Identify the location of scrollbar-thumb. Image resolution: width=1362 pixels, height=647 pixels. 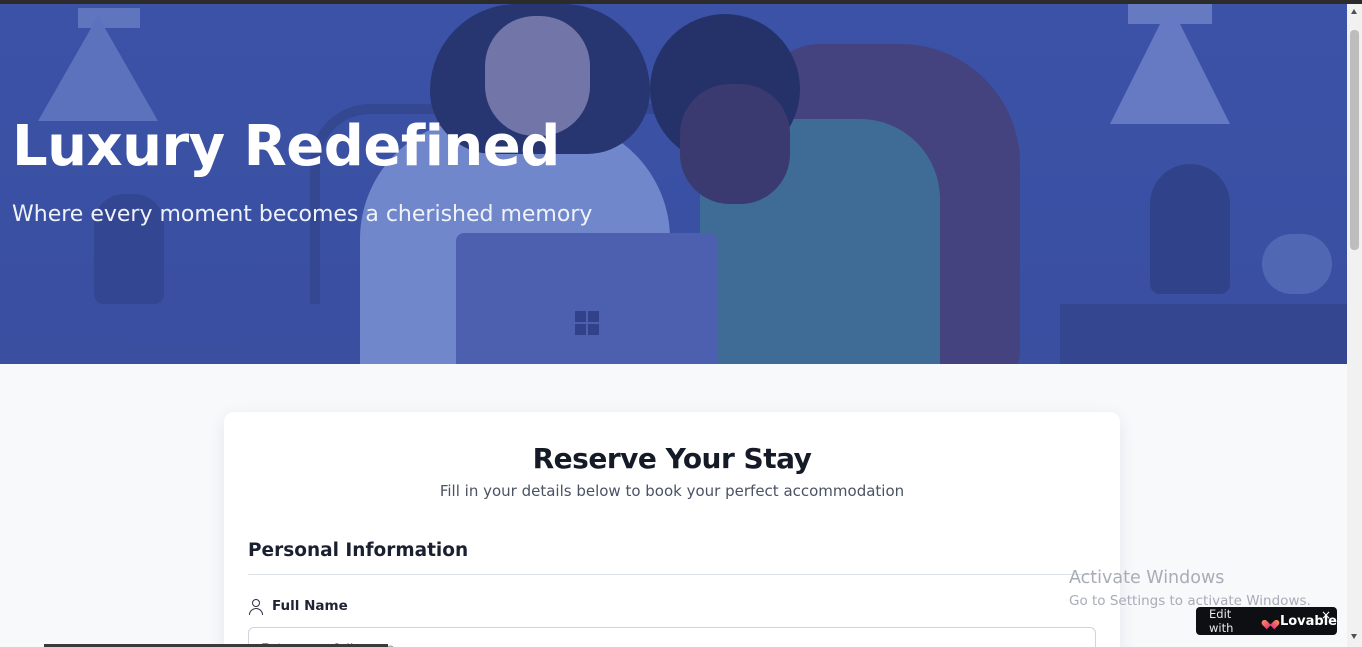
(1354, 140).